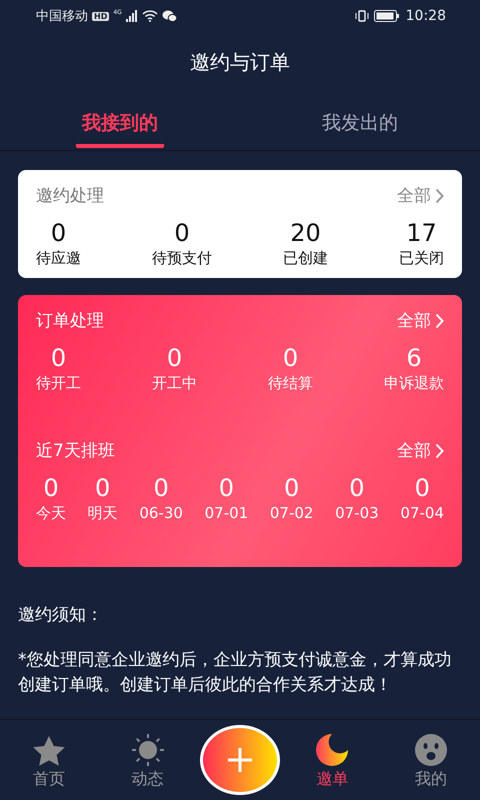 This screenshot has width=480, height=800. What do you see at coordinates (357, 513) in the screenshot?
I see `stat-label: 07-03` at bounding box center [357, 513].